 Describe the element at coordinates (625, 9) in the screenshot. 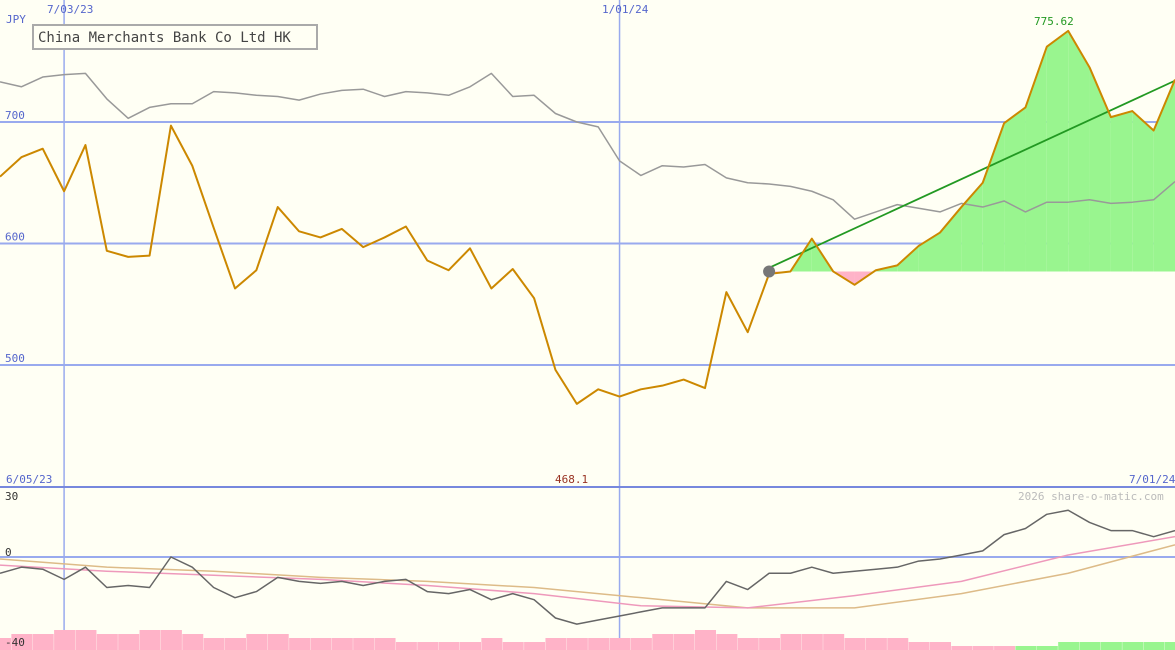

I see `x-marker-label-1: 1/01/24` at that location.